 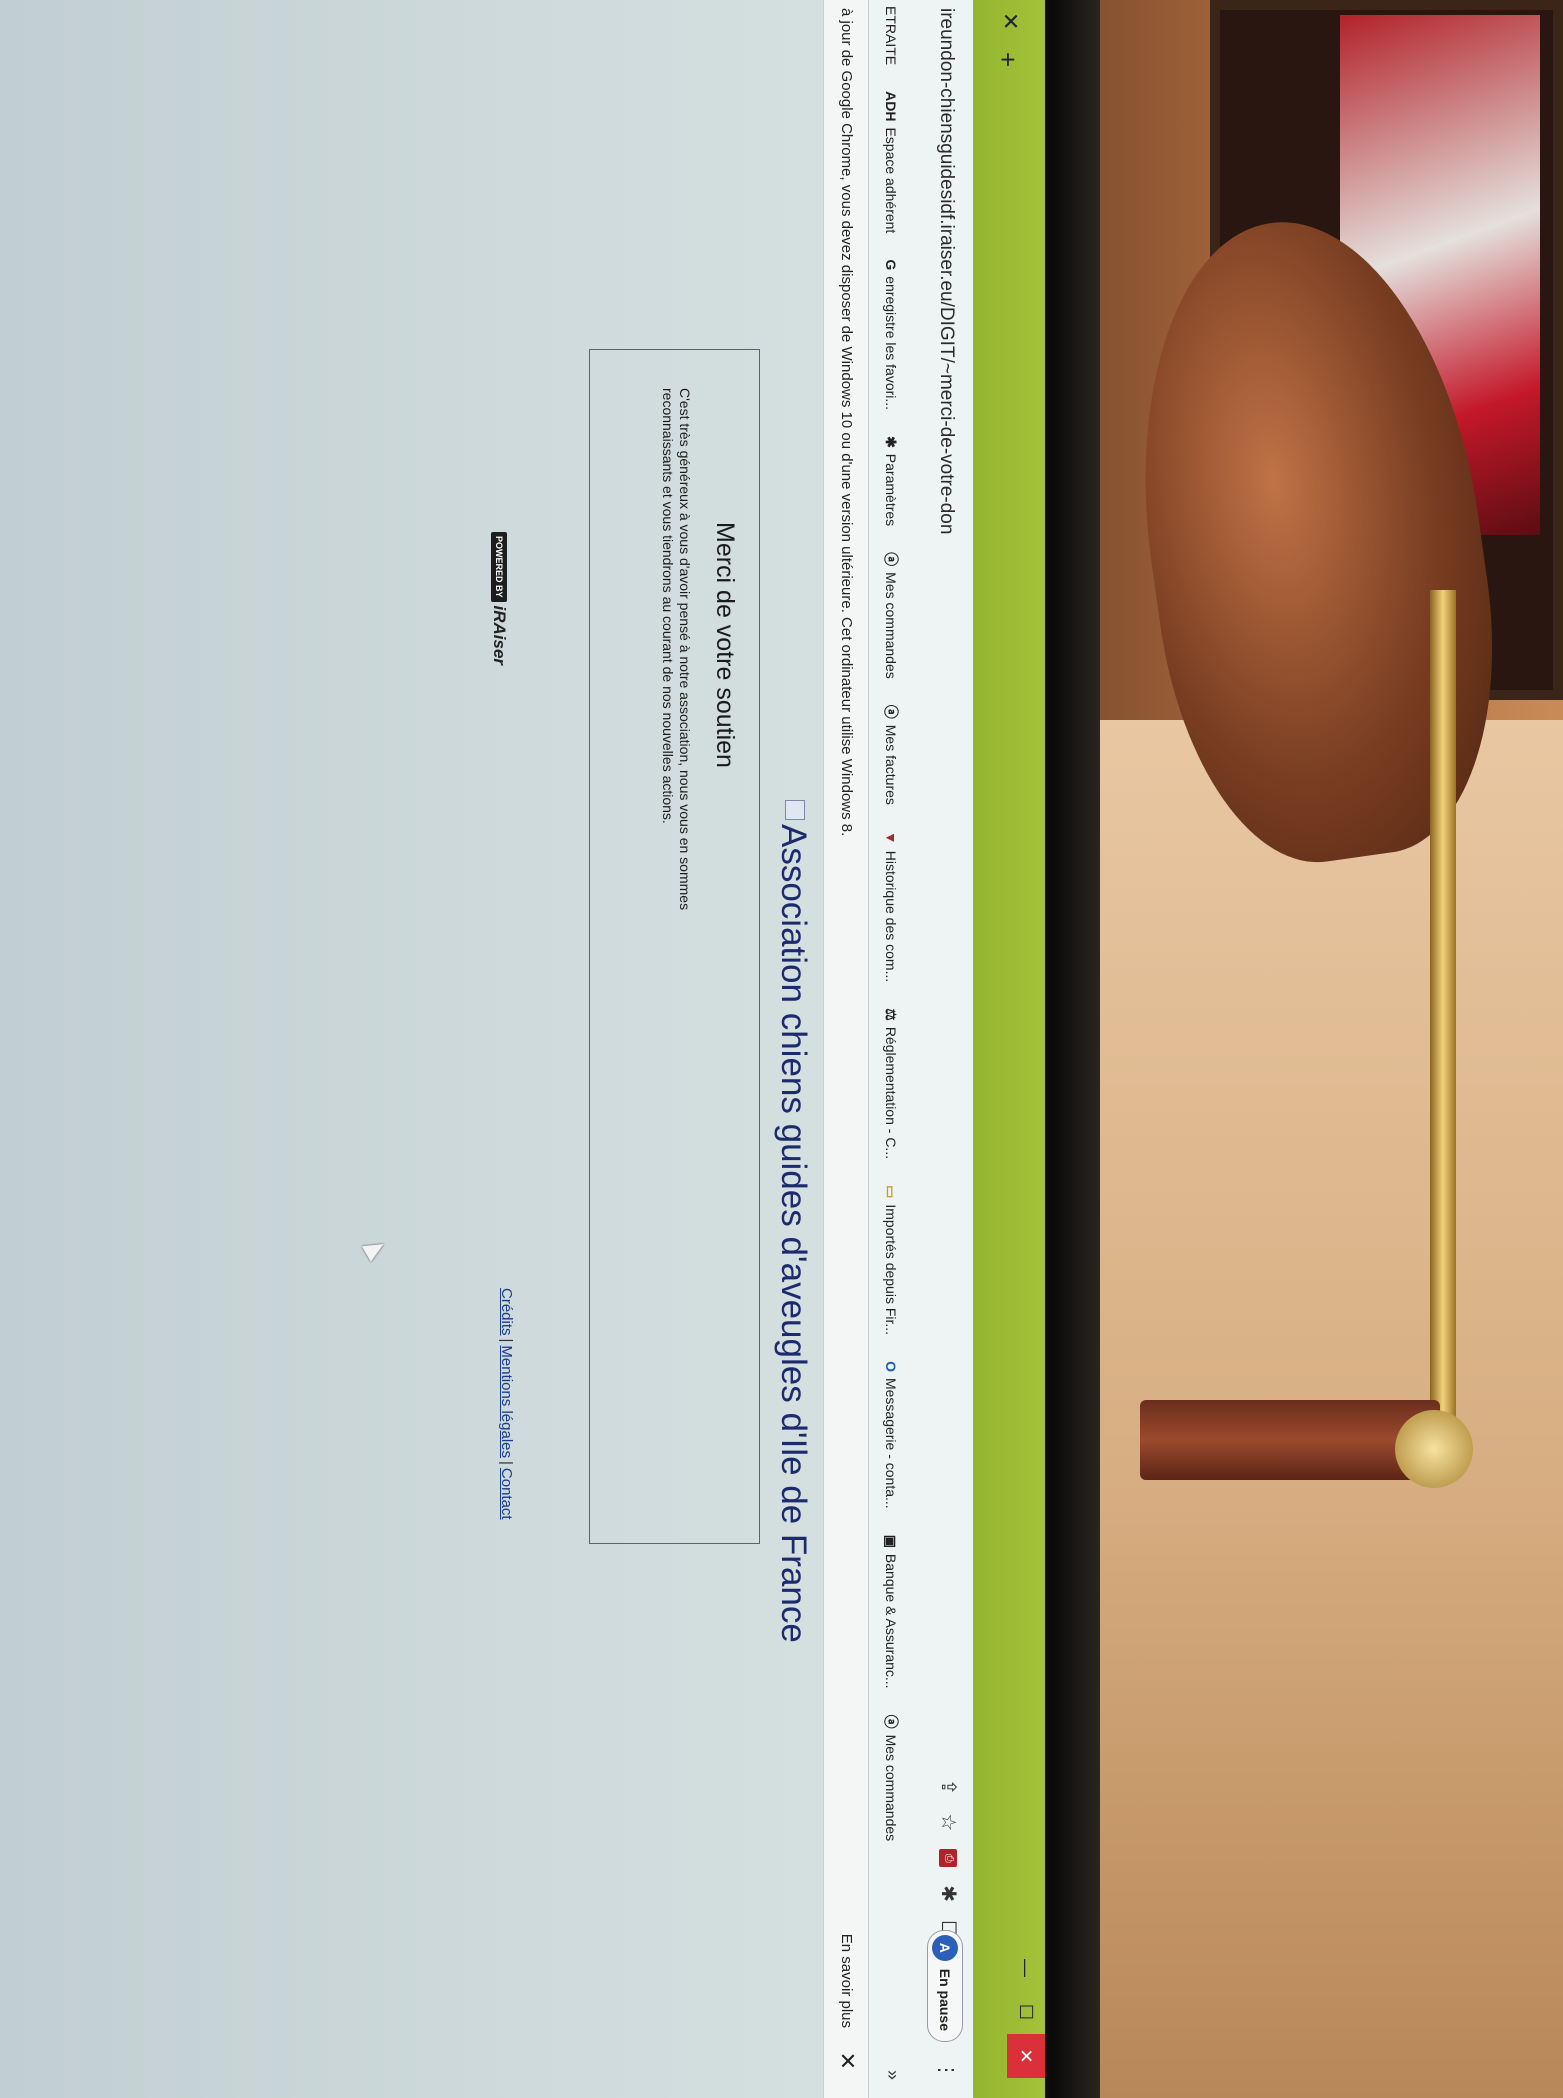 What do you see at coordinates (375, 1249) in the screenshot?
I see `mouse-cursor-icon` at bounding box center [375, 1249].